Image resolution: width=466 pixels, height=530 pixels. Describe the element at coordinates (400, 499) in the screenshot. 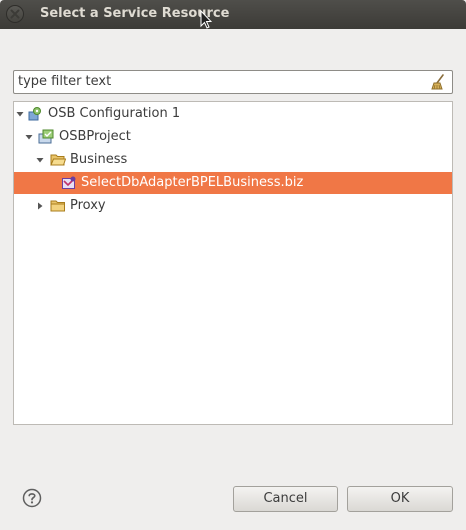

I see `ok-button: OK` at that location.